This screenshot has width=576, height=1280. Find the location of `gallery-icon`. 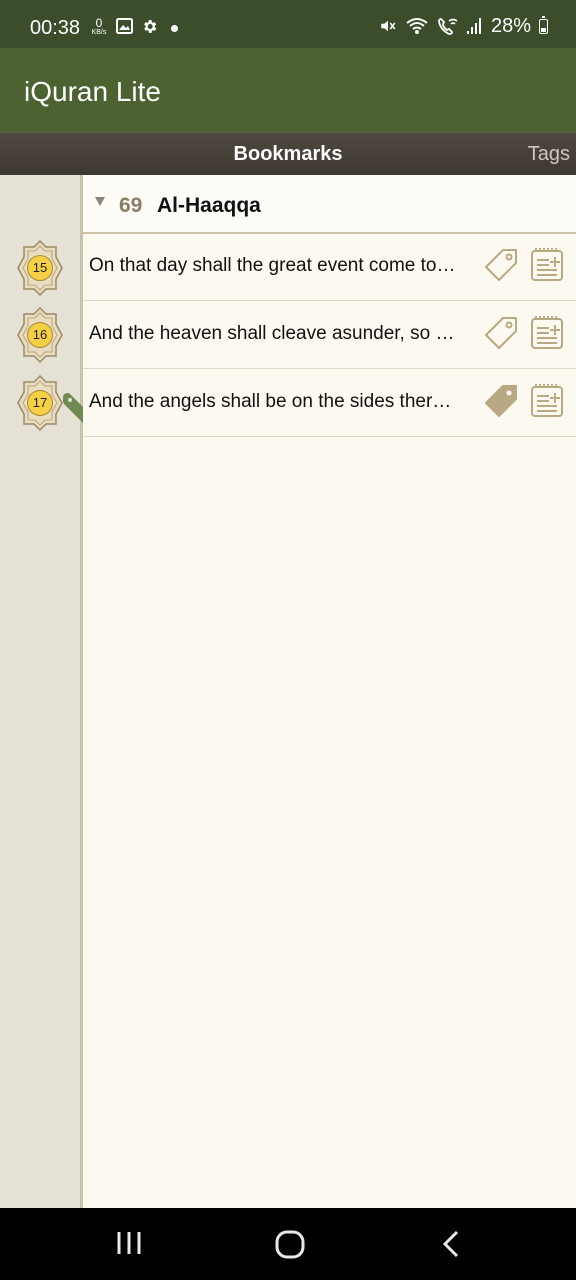

gallery-icon is located at coordinates (124, 26).